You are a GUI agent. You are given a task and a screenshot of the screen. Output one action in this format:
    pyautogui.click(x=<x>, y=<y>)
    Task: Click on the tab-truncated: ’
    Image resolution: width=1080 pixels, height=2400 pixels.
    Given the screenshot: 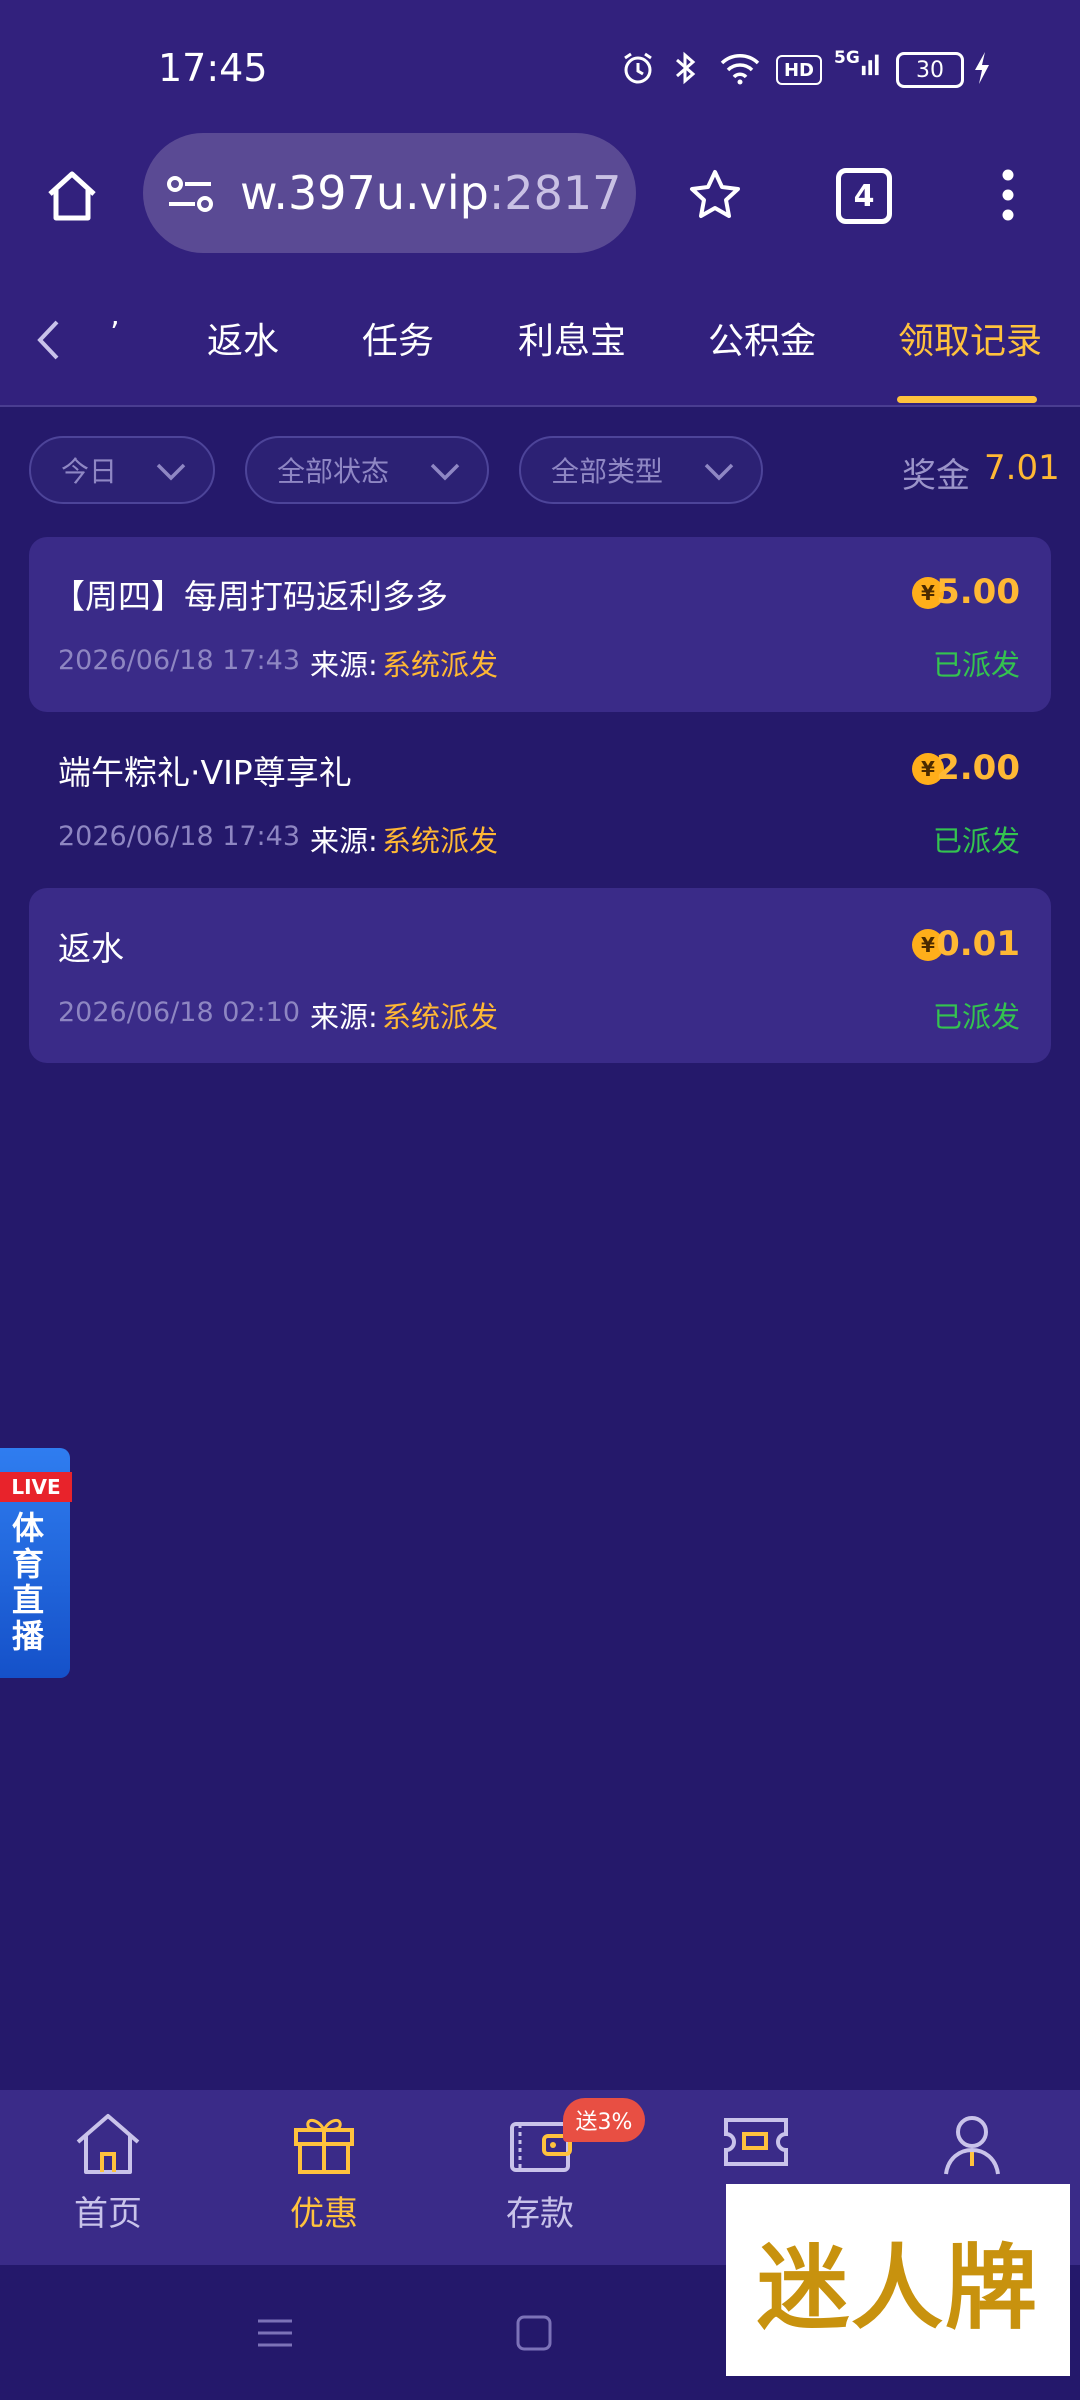 What is the action you would take?
    pyautogui.click(x=115, y=333)
    